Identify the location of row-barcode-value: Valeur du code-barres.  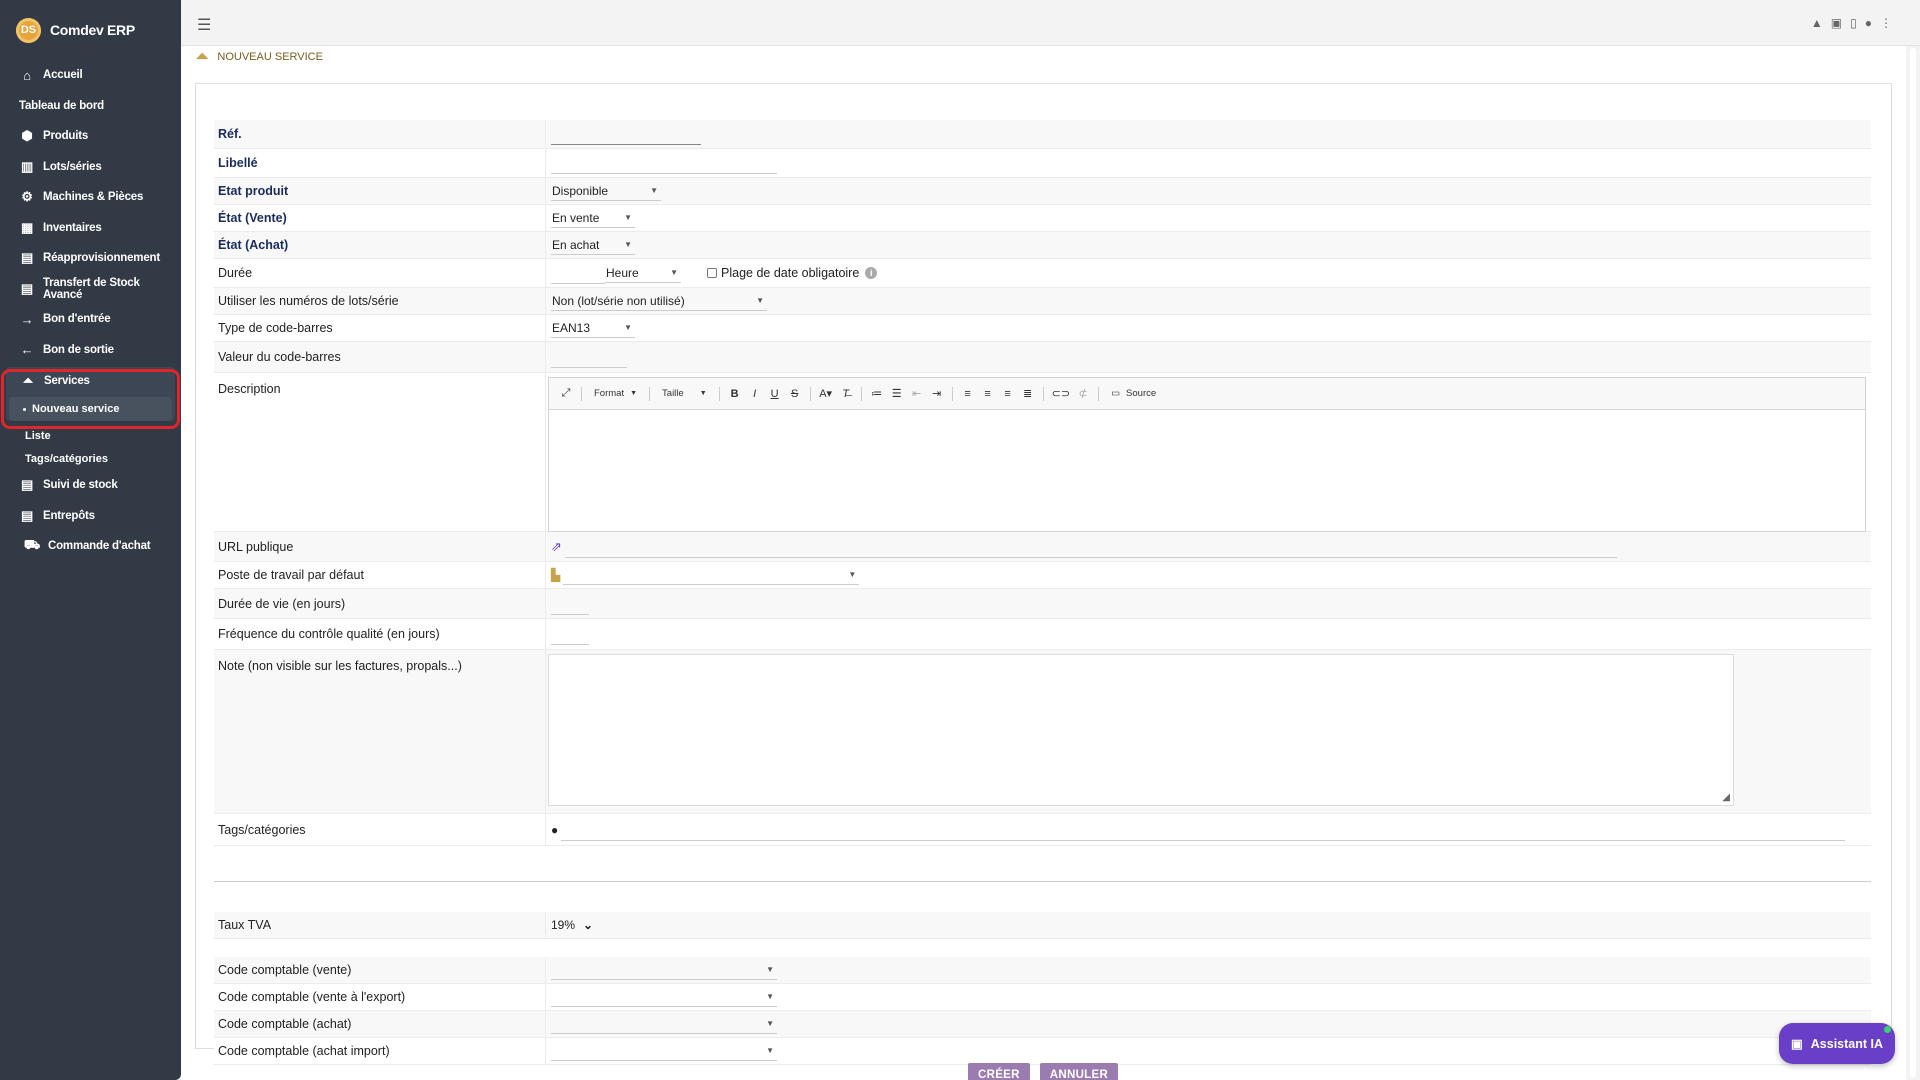
(1042, 357).